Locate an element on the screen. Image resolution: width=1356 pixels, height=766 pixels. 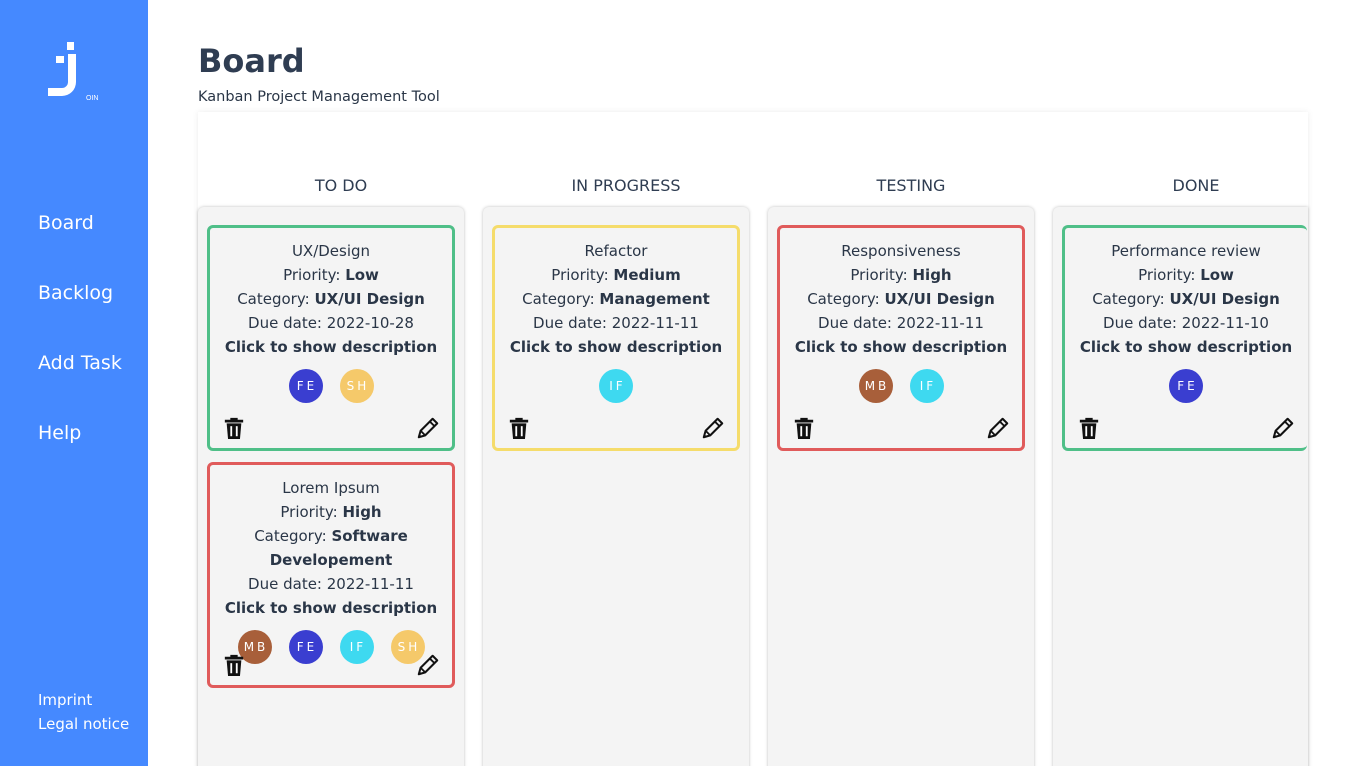
card-category: Category: Management is located at coordinates (616, 299).